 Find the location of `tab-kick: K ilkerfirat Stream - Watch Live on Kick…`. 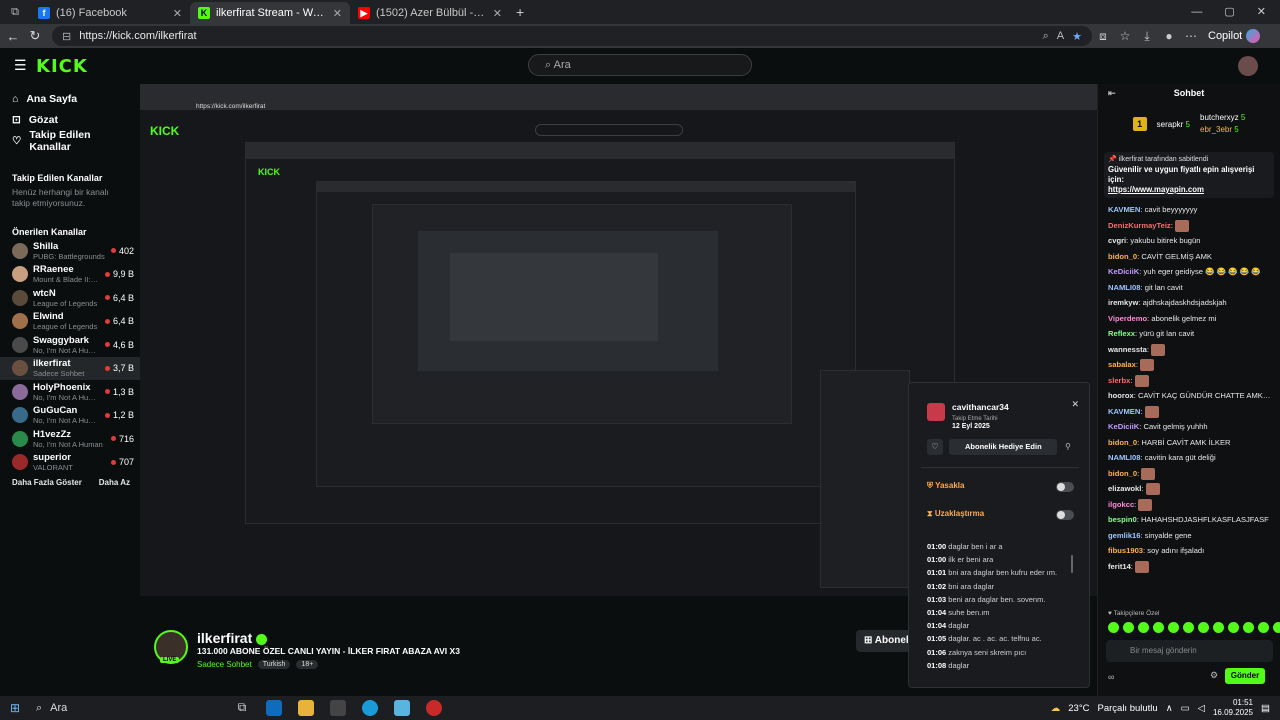

tab-kick: K ilkerfirat Stream - Watch Live on Kick… is located at coordinates (270, 13).